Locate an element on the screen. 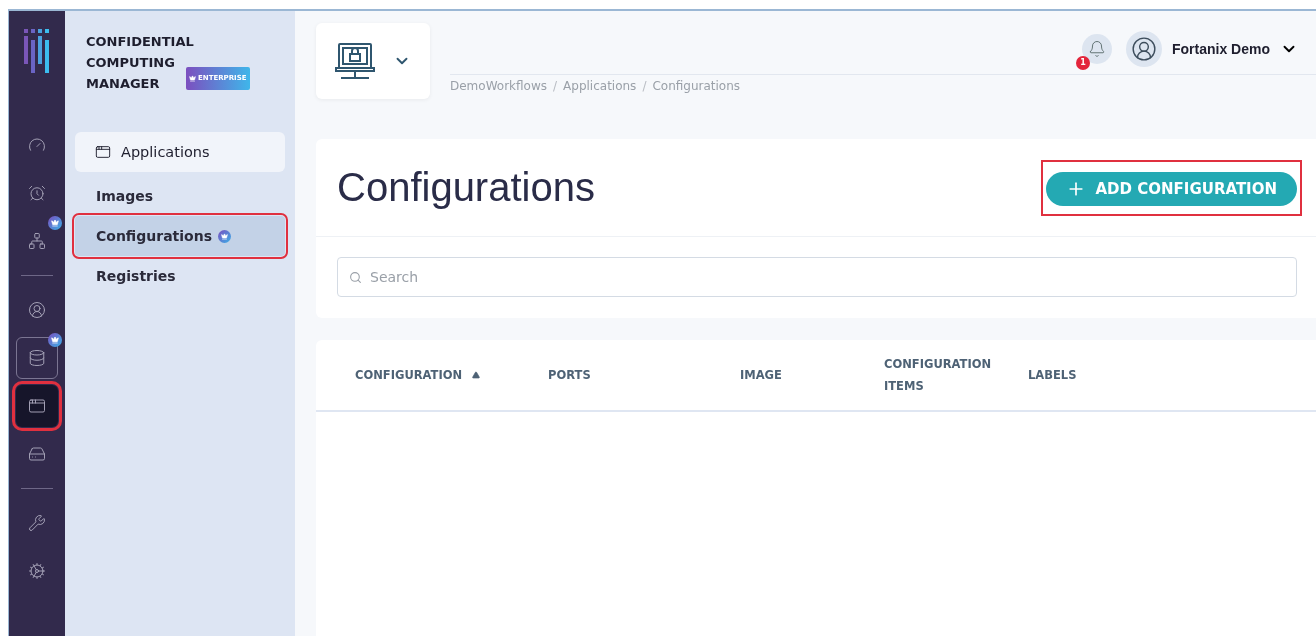 The image size is (1316, 636). bell-icon is located at coordinates (1097, 48).